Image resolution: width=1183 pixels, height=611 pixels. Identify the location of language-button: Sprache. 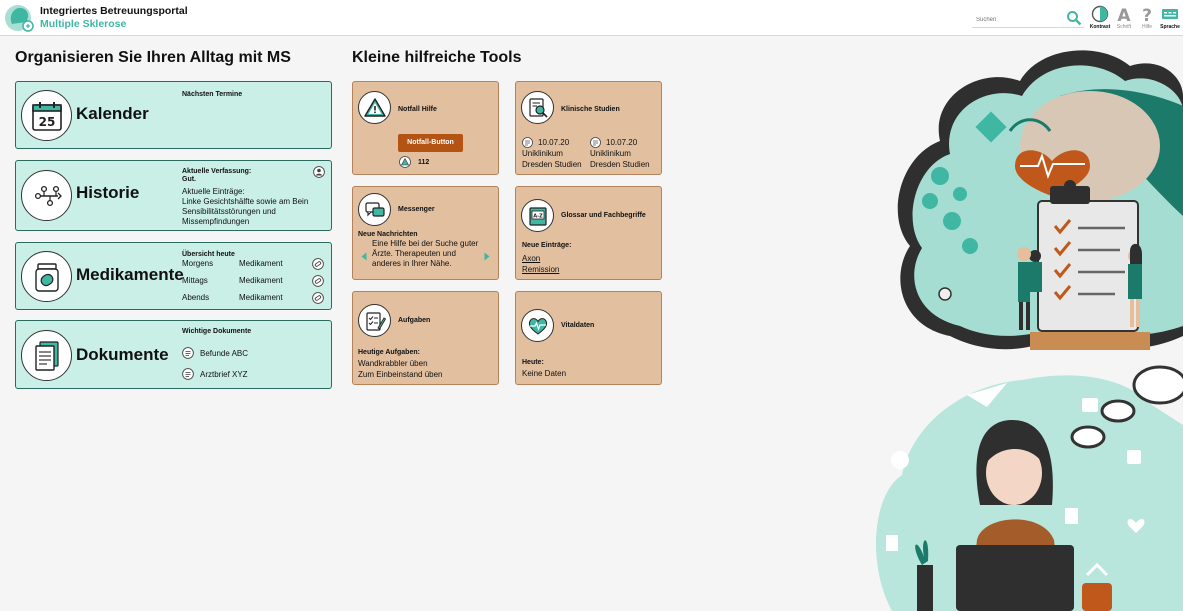
(1170, 19).